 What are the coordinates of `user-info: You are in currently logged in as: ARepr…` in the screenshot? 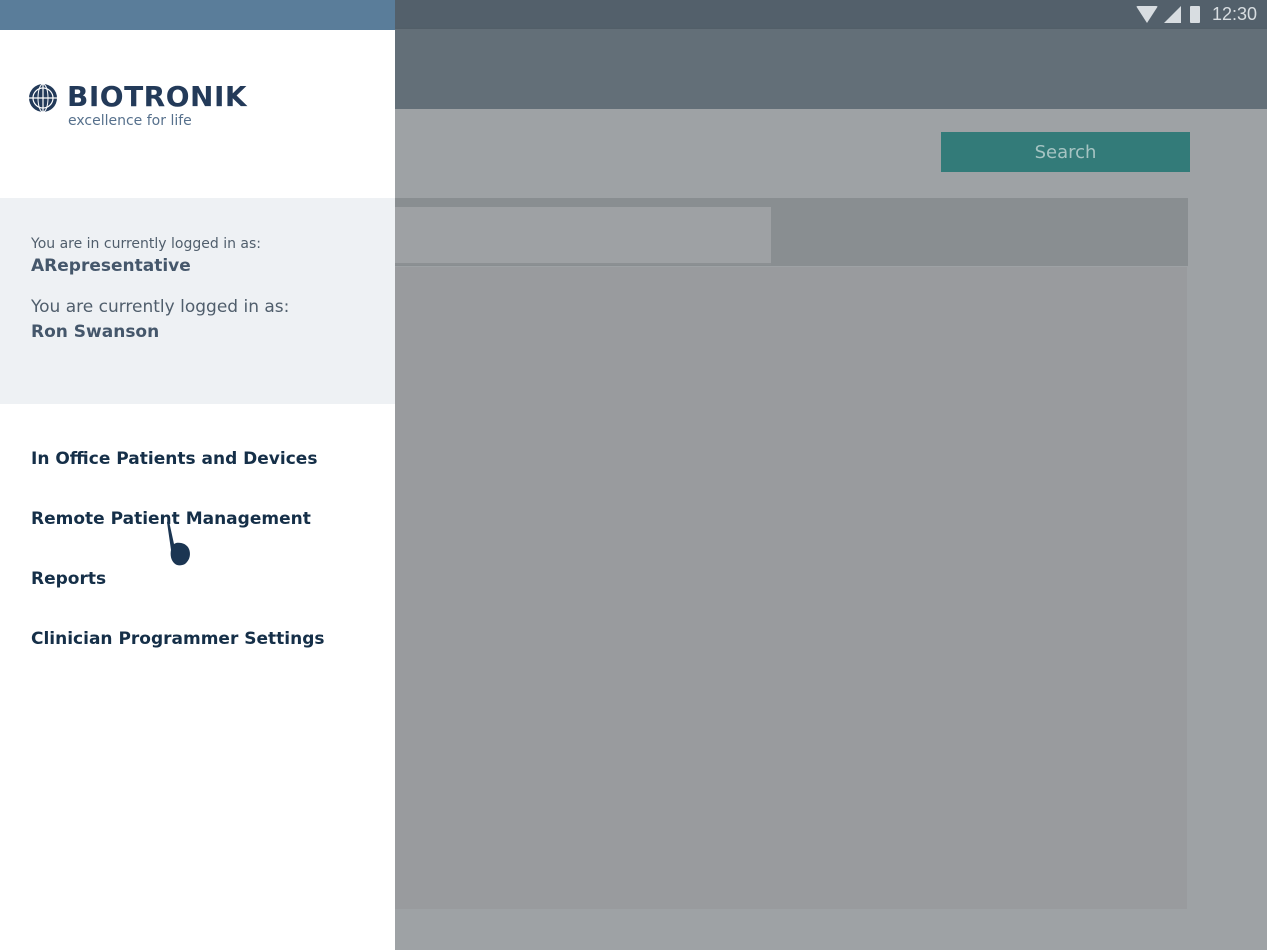 It's located at (197, 301).